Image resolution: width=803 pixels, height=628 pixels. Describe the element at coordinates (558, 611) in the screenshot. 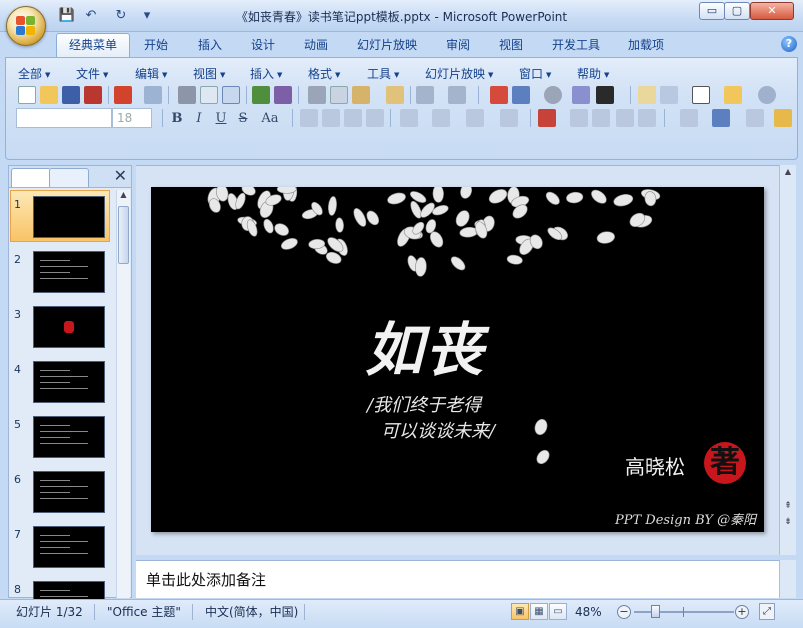

I see `slideshow-view-icon: ▭` at that location.